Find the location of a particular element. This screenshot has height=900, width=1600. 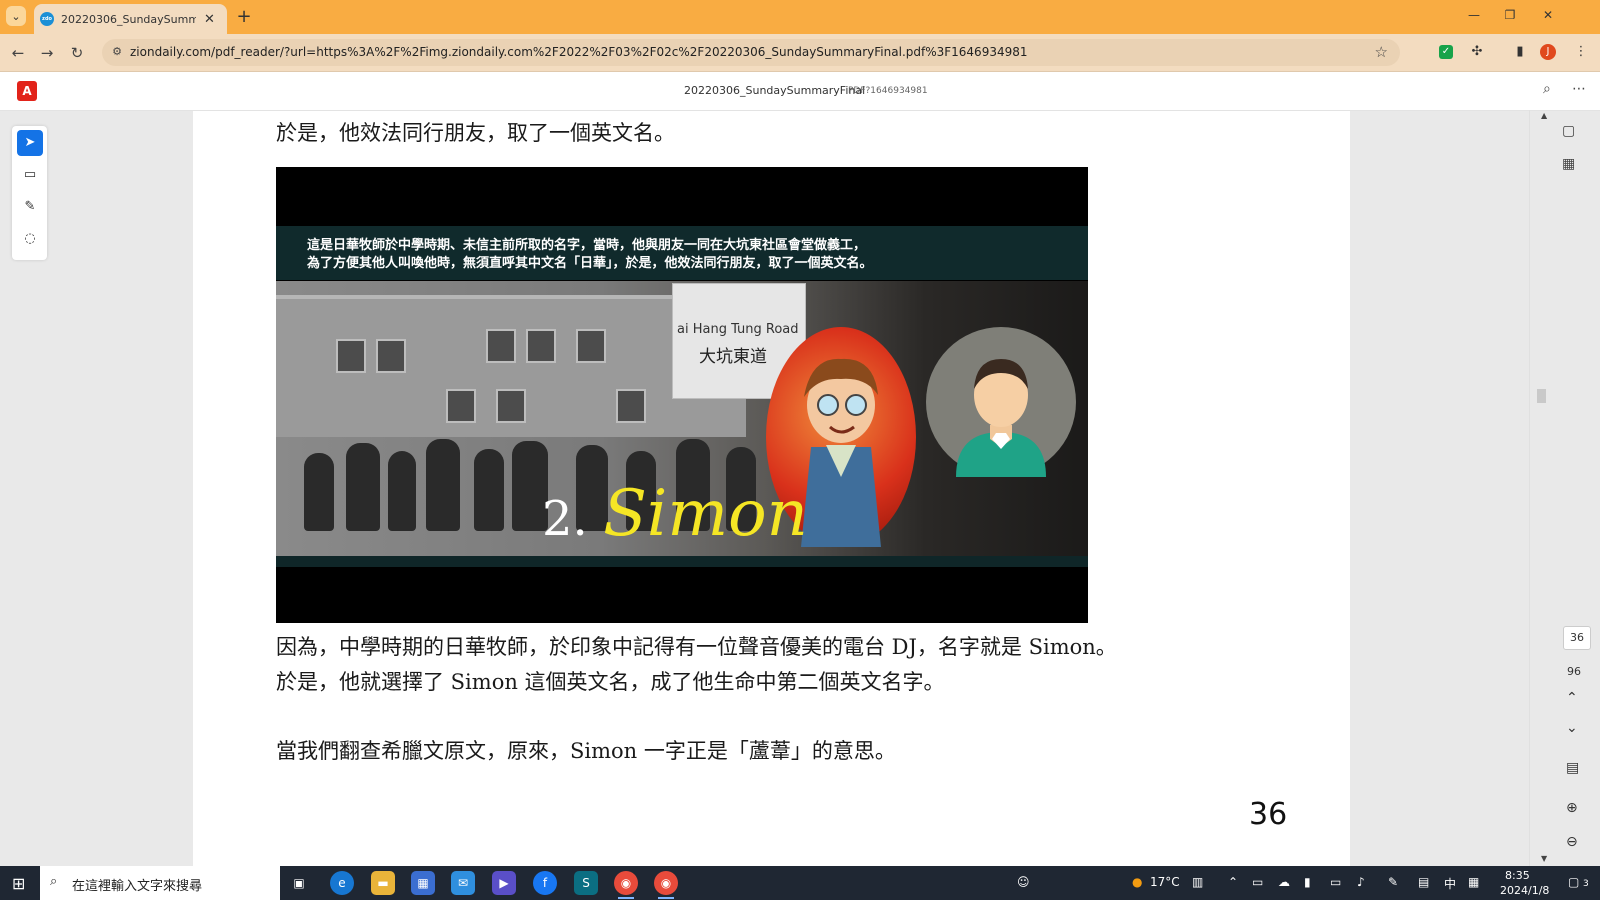

taskbar-search-box: ⌕ 在這裡輸入文字來搜尋 is located at coordinates (160, 883).